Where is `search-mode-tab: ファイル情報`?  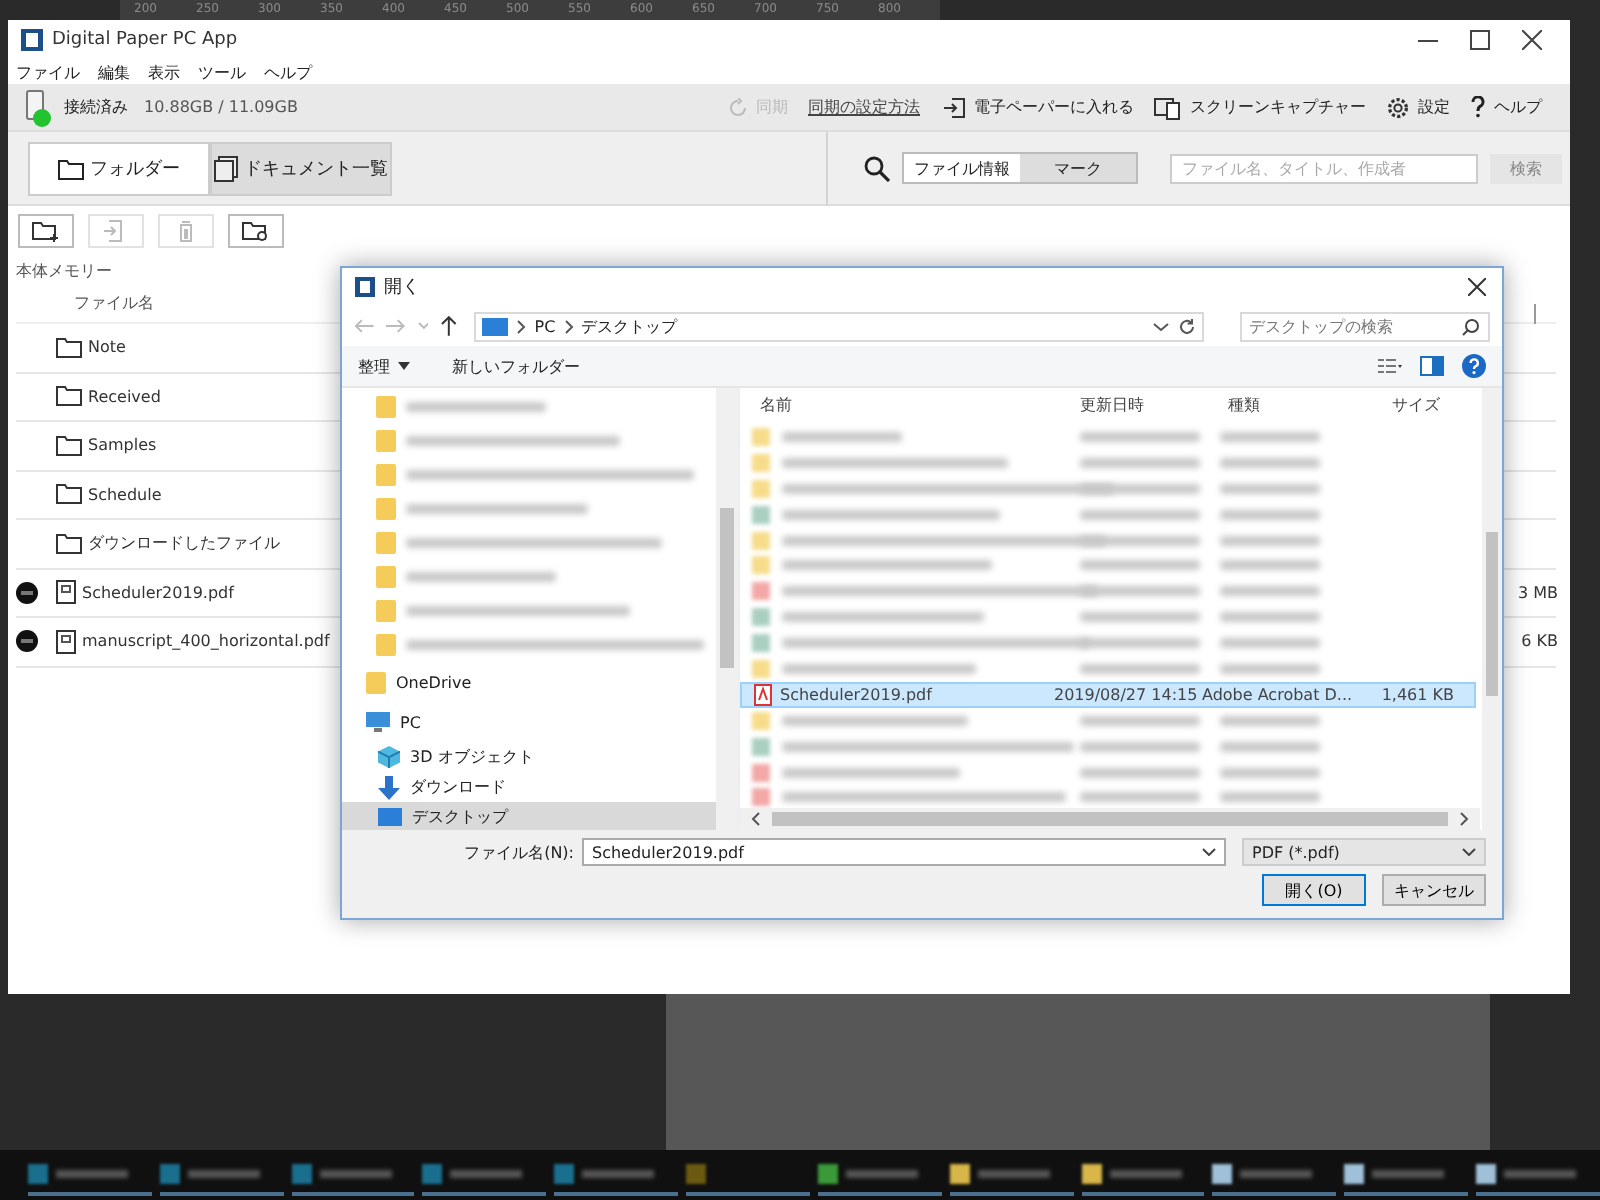
search-mode-tab: ファイル情報 is located at coordinates (962, 168).